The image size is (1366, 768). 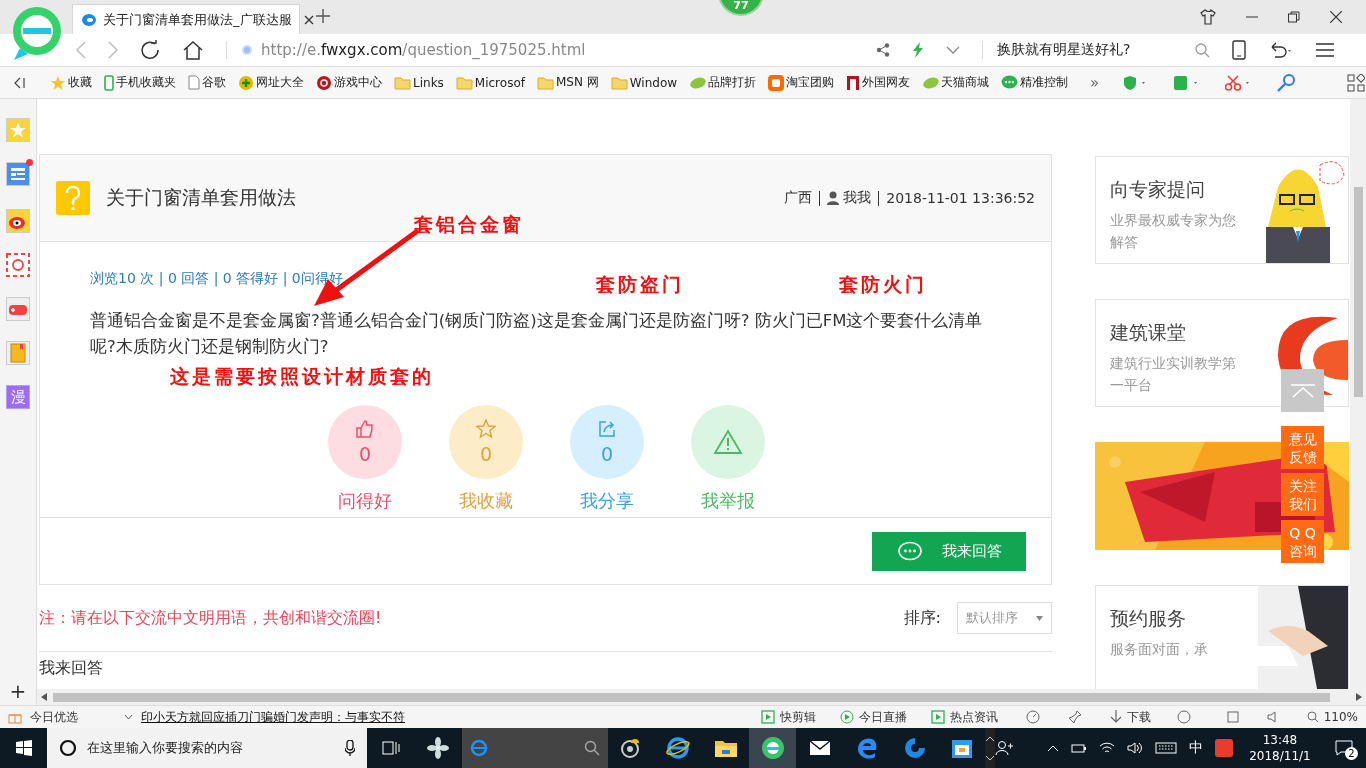 What do you see at coordinates (1074, 717) in the screenshot?
I see `pin-icon` at bounding box center [1074, 717].